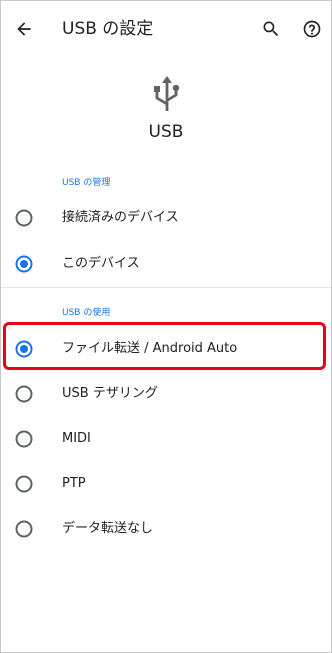 This screenshot has height=653, width=332. I want to click on option-label: 接続済みのデバイス, so click(120, 217).